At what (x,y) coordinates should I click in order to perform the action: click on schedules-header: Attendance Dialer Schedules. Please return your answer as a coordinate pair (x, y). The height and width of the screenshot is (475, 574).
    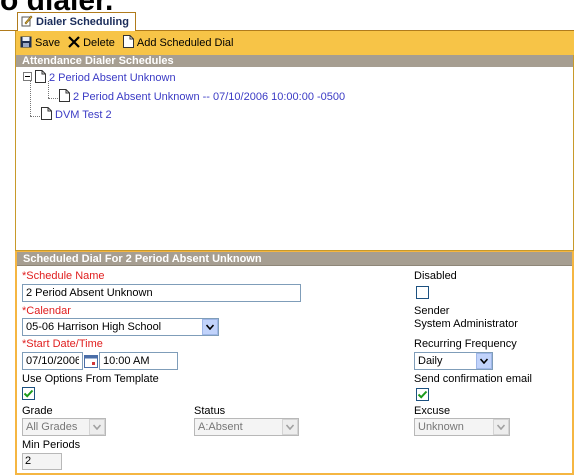
    Looking at the image, I should click on (294, 61).